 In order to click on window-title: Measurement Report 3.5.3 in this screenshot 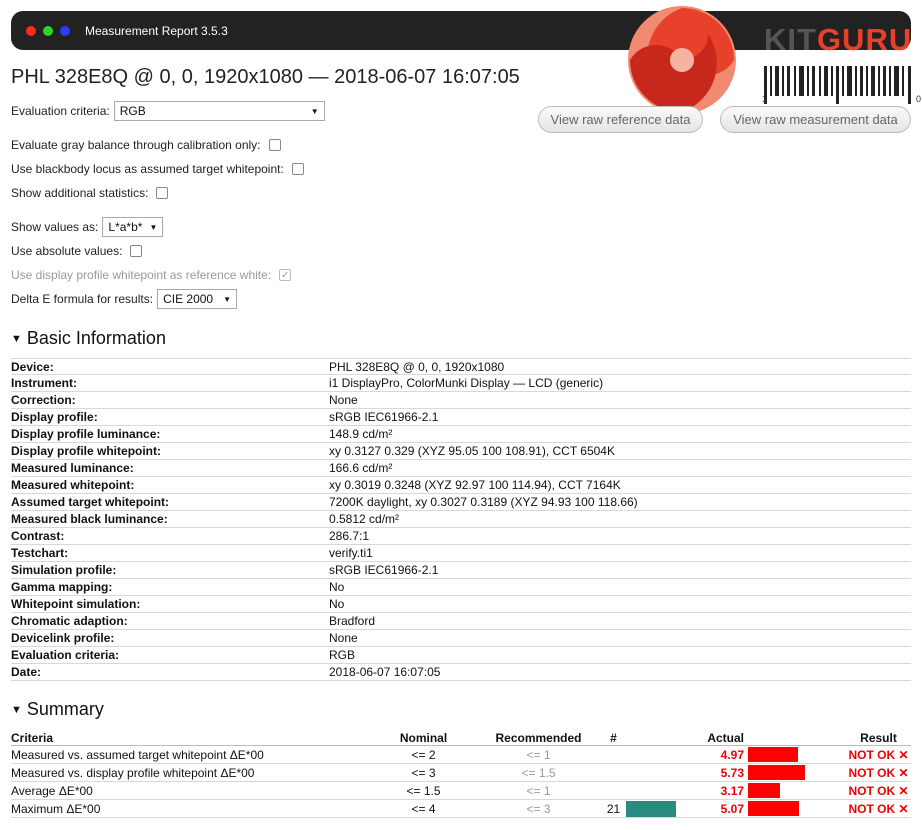, I will do `click(156, 30)`.